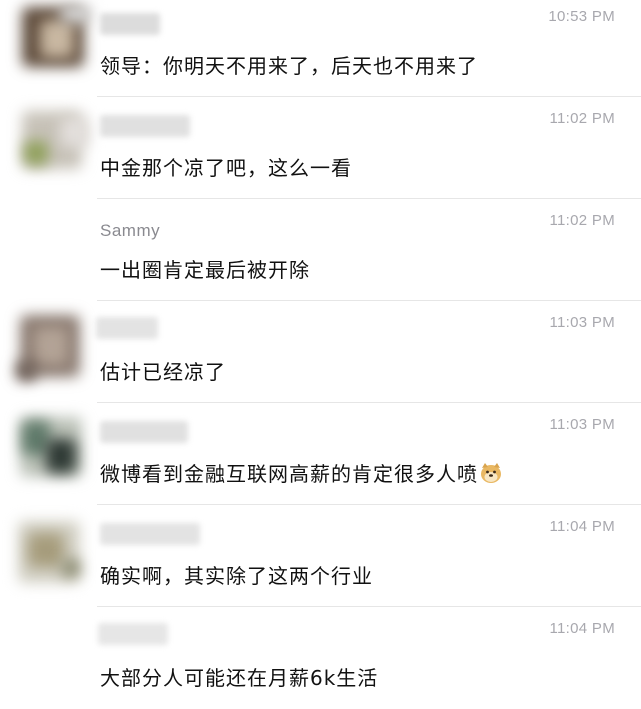  I want to click on chat-message: 11:03 PM 估计已经凉了, so click(320, 352).